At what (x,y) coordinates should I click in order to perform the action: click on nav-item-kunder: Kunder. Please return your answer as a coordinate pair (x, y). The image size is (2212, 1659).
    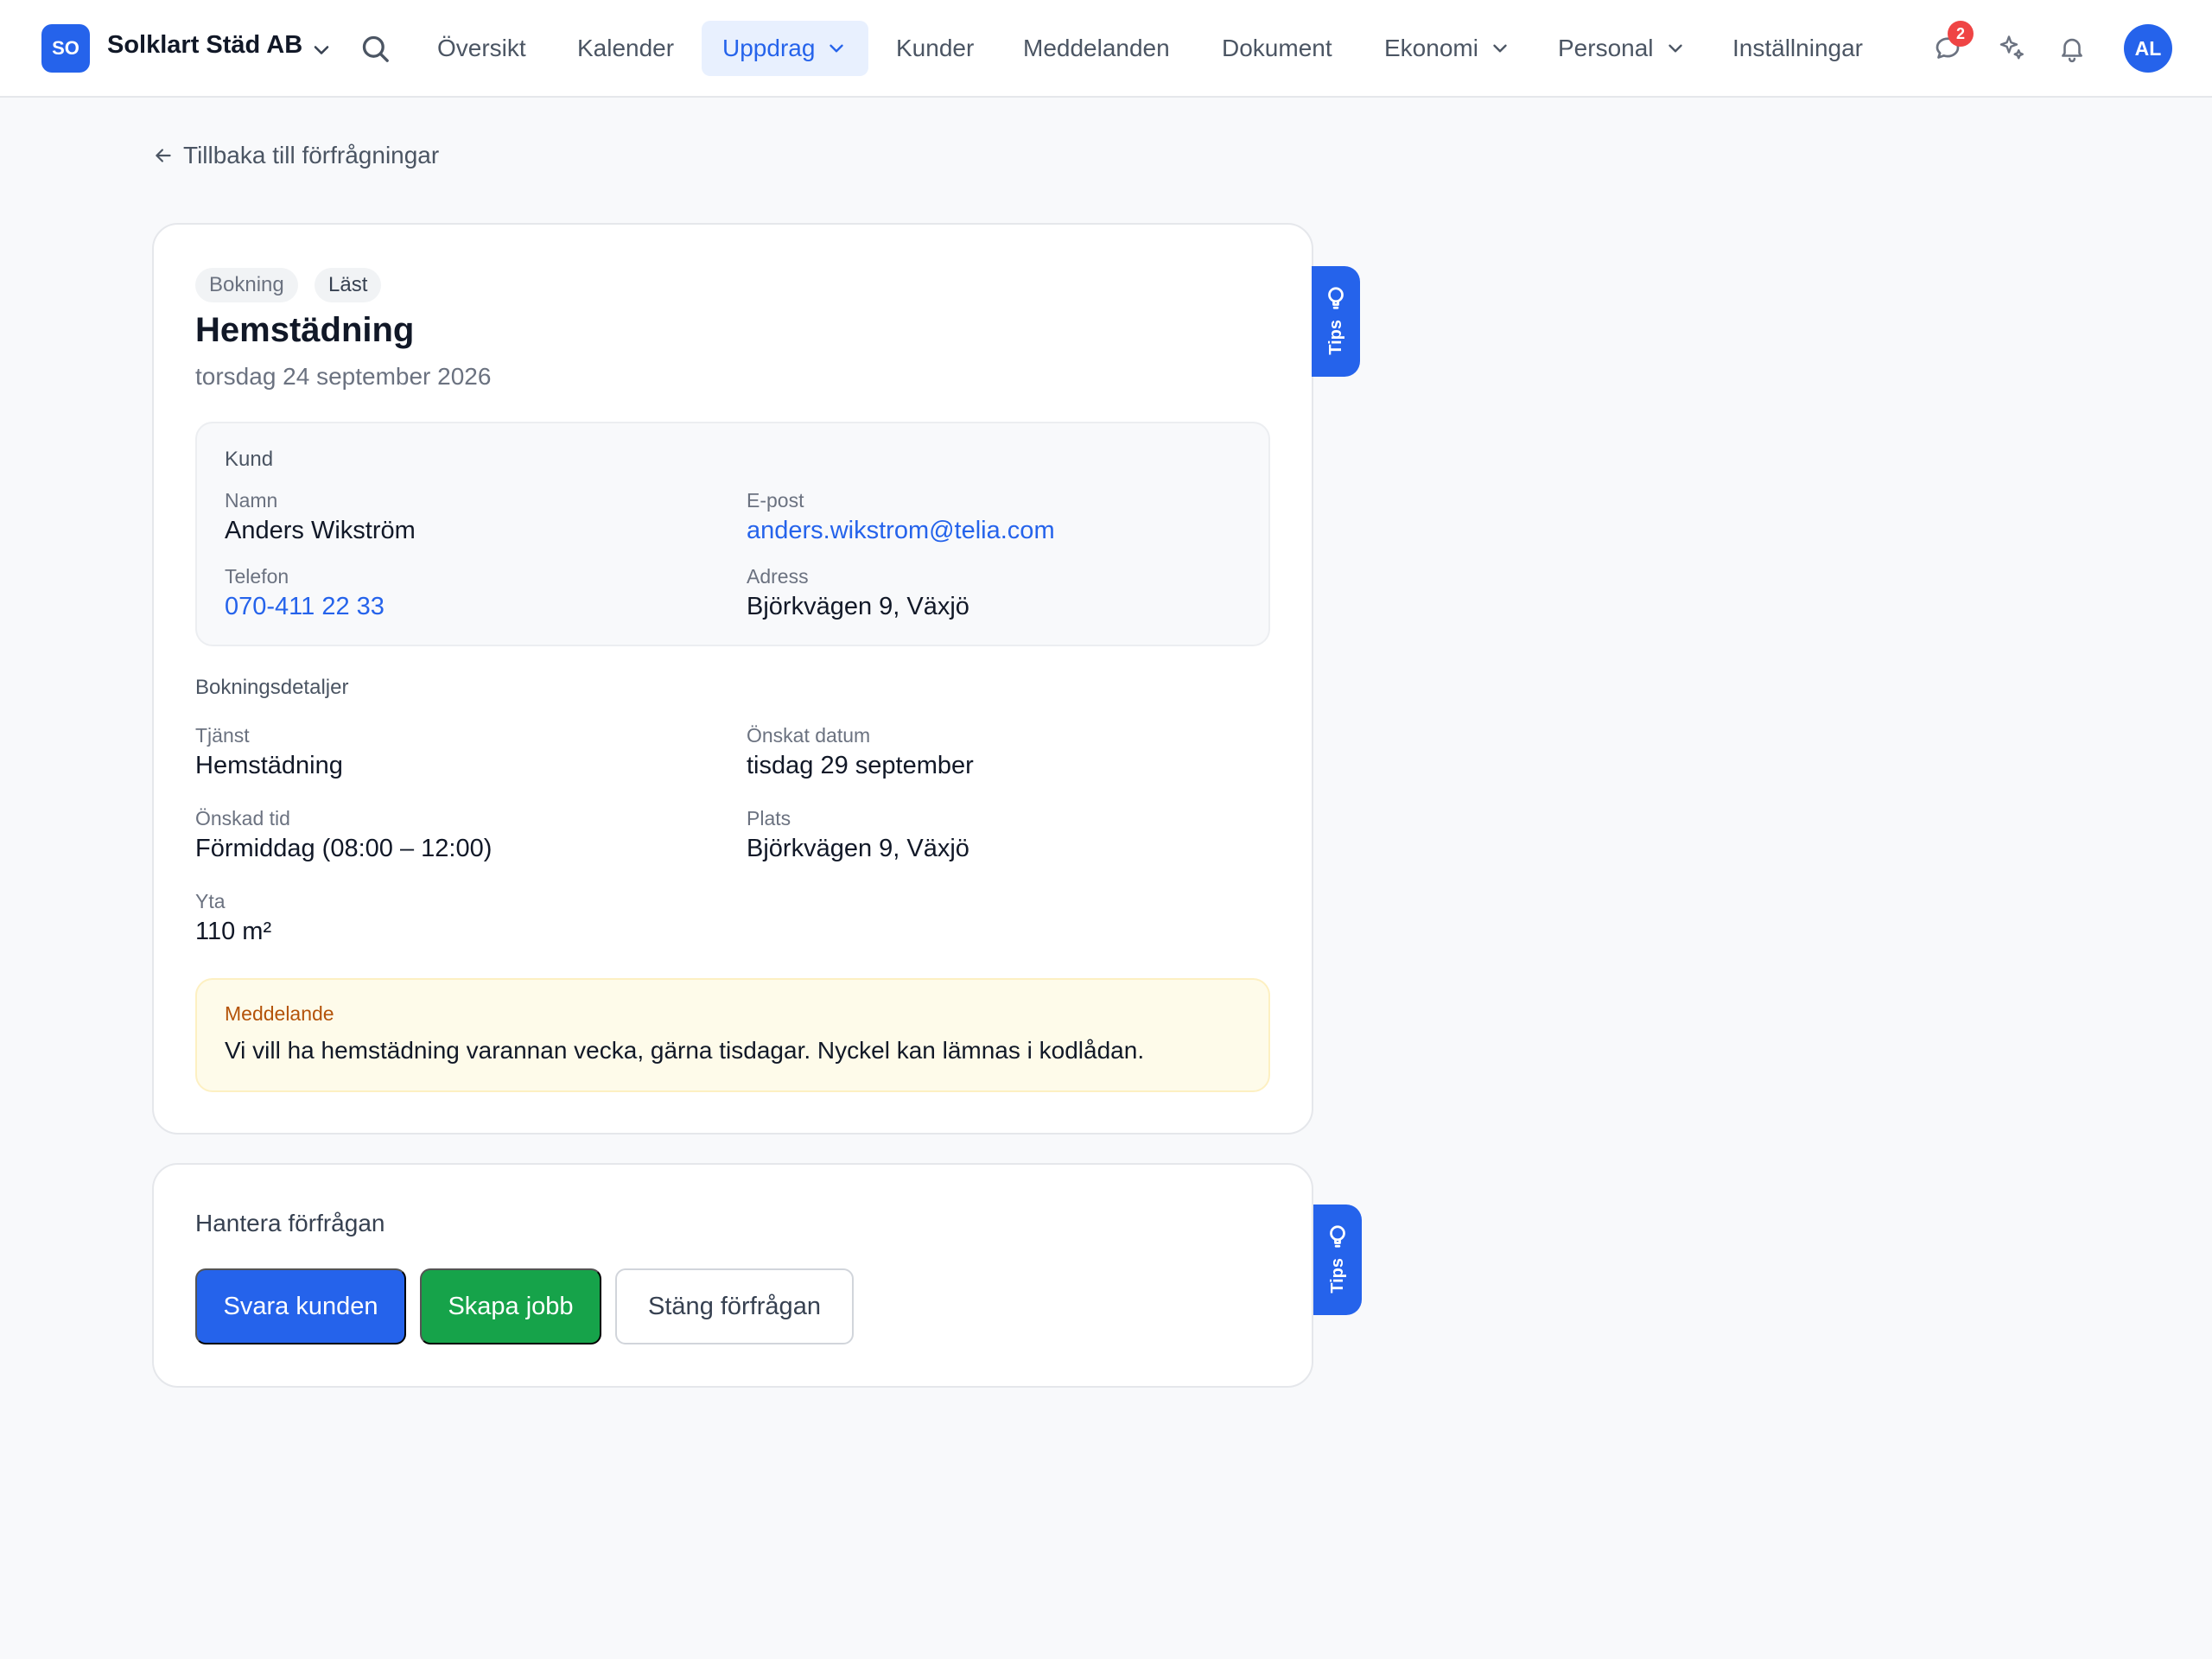
    Looking at the image, I should click on (935, 48).